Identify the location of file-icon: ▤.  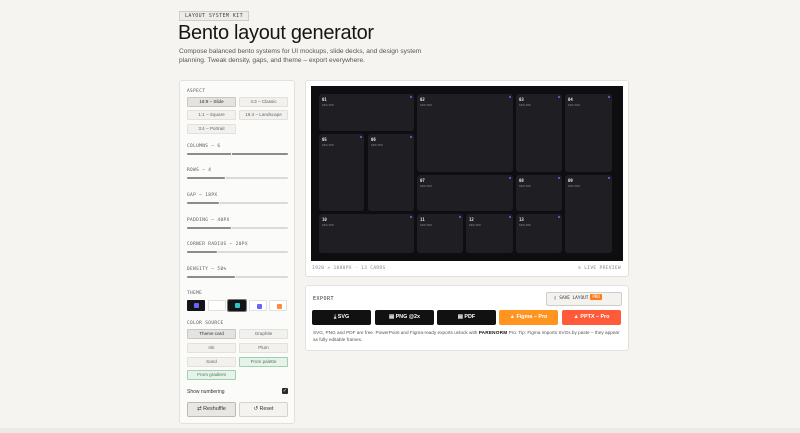
(392, 317).